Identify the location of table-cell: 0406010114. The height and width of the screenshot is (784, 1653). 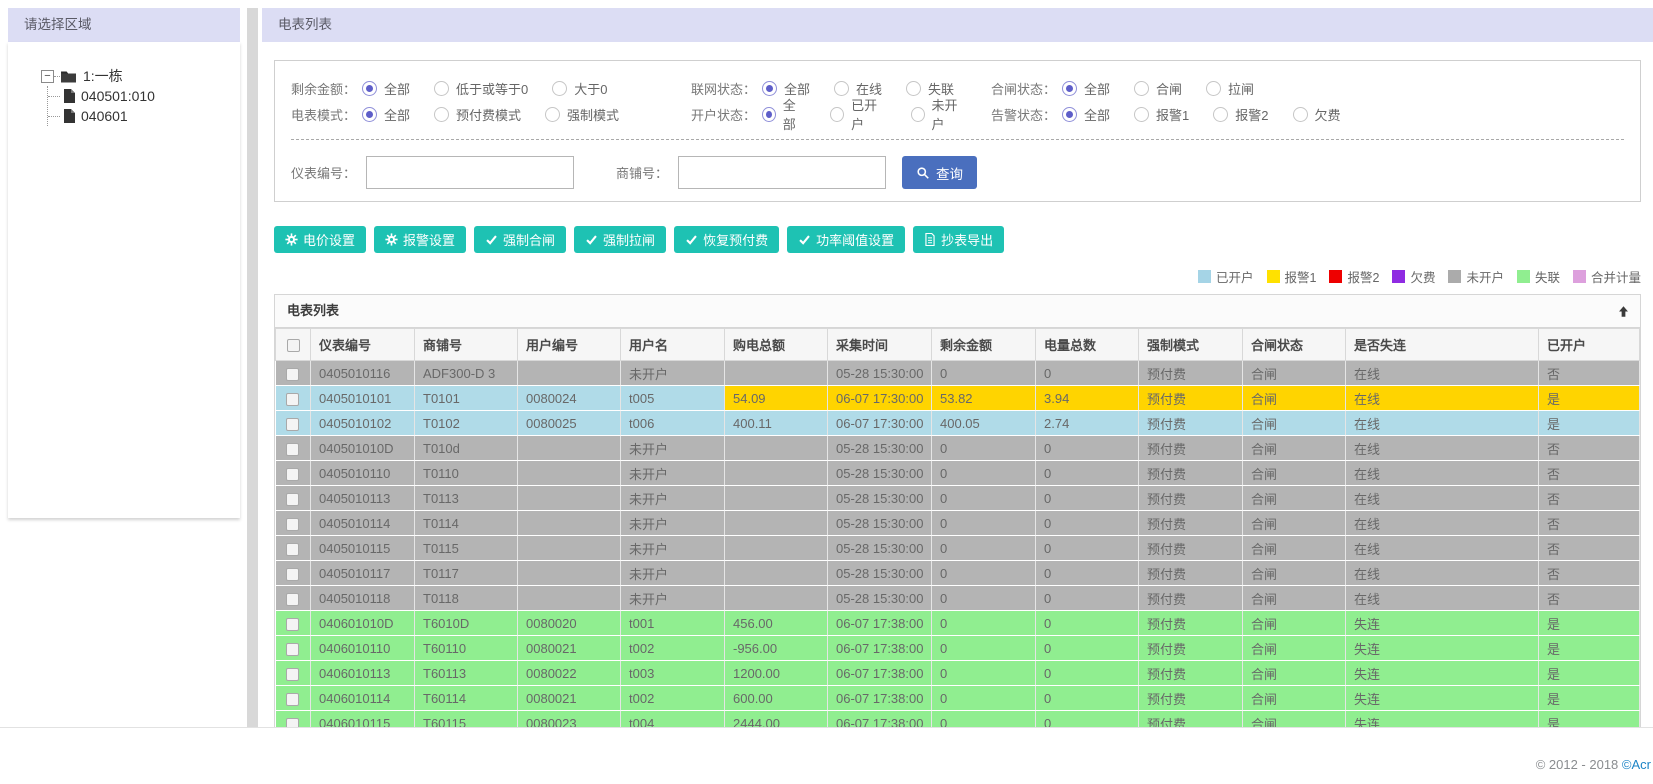
(362, 698).